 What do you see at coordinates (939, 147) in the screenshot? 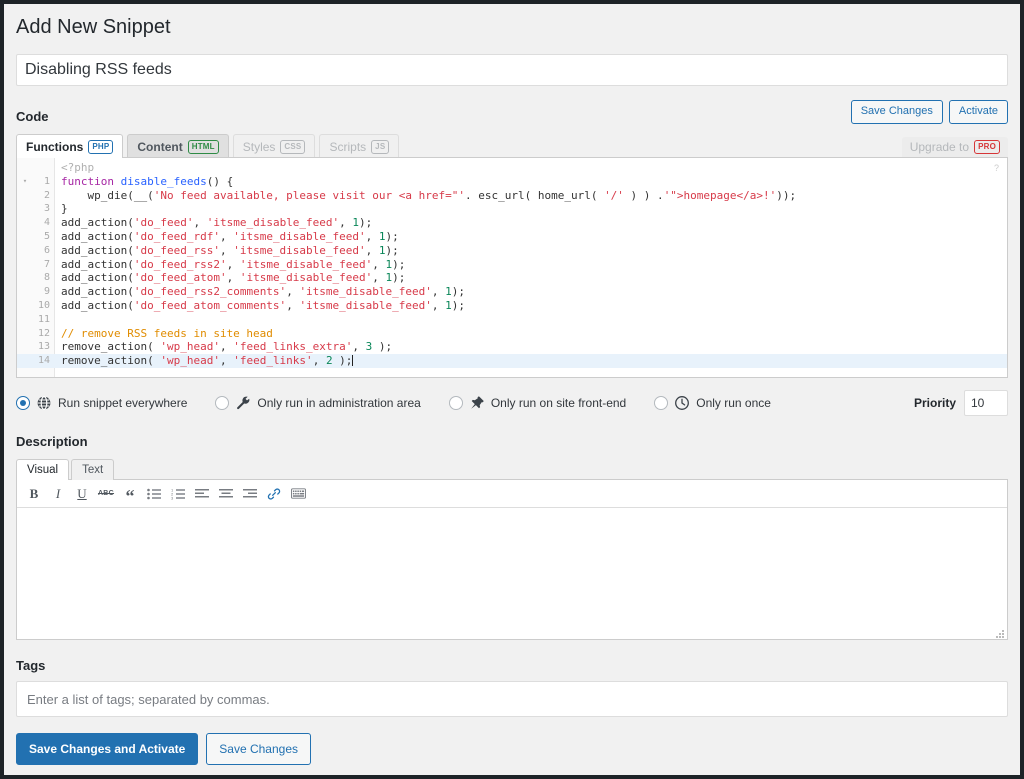
I see `upgrade-label: Upgrade to` at bounding box center [939, 147].